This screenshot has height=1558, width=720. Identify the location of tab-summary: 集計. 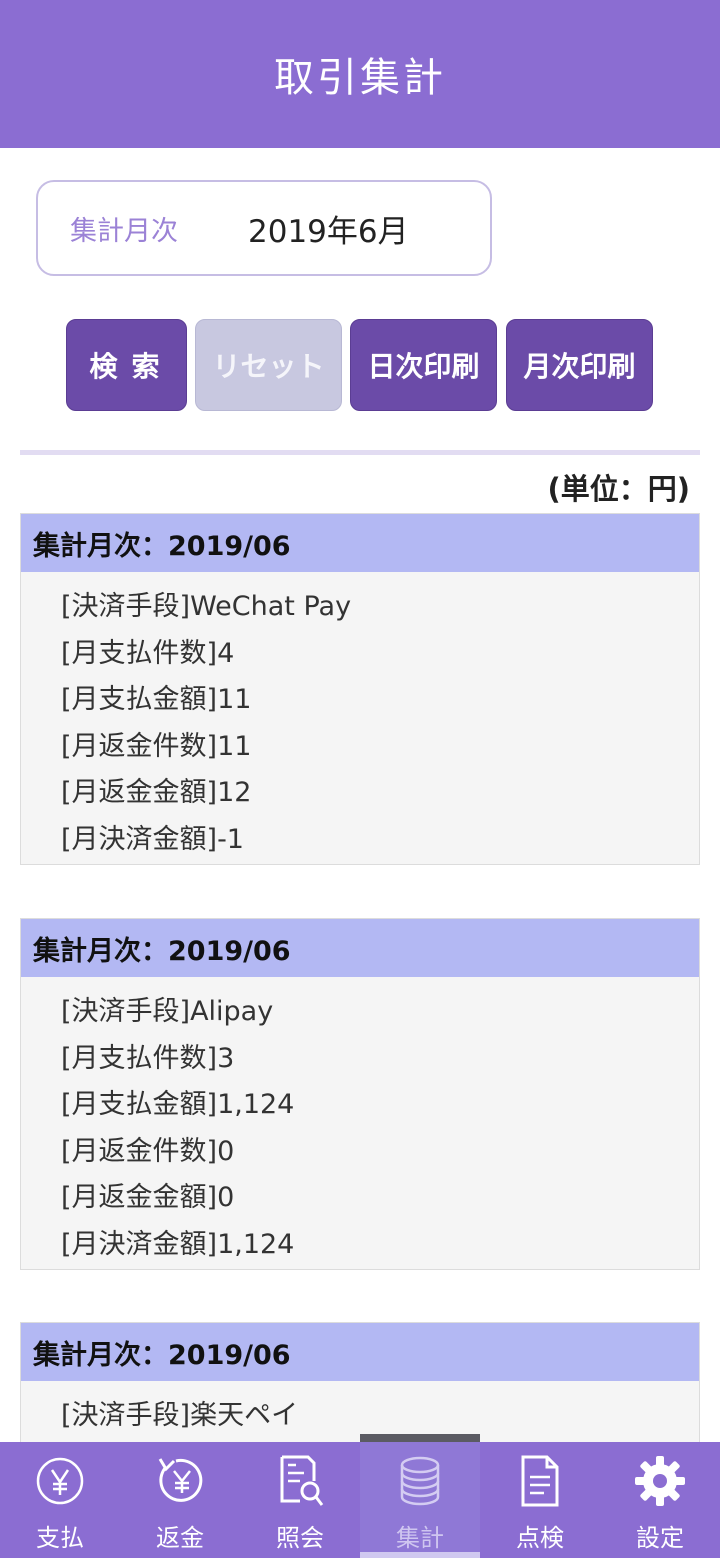
(420, 1496).